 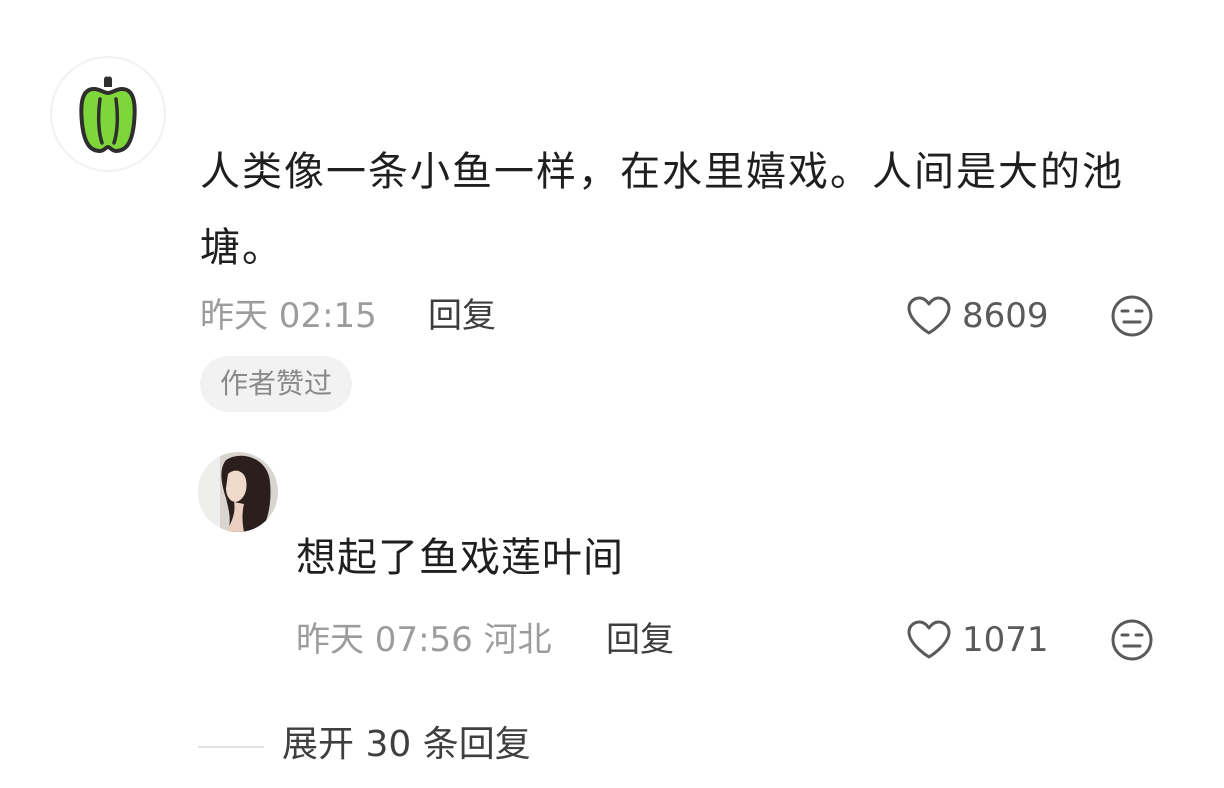 I want to click on commenter-avatar, so click(x=108, y=114).